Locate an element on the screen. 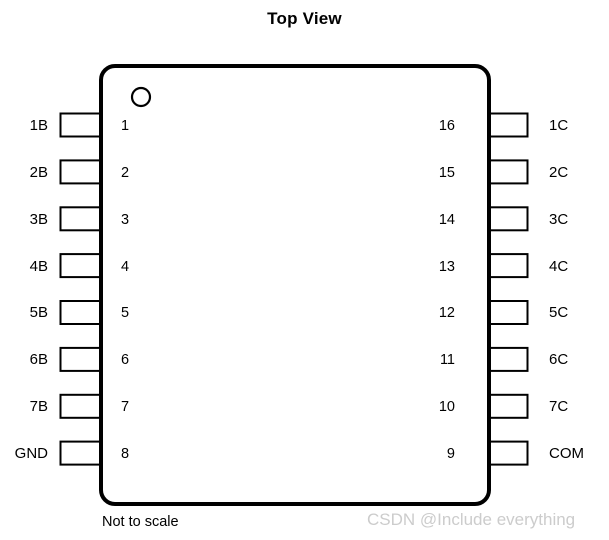 Image resolution: width=609 pixels, height=540 pixels. pin-number-10: 10 is located at coordinates (446, 407).